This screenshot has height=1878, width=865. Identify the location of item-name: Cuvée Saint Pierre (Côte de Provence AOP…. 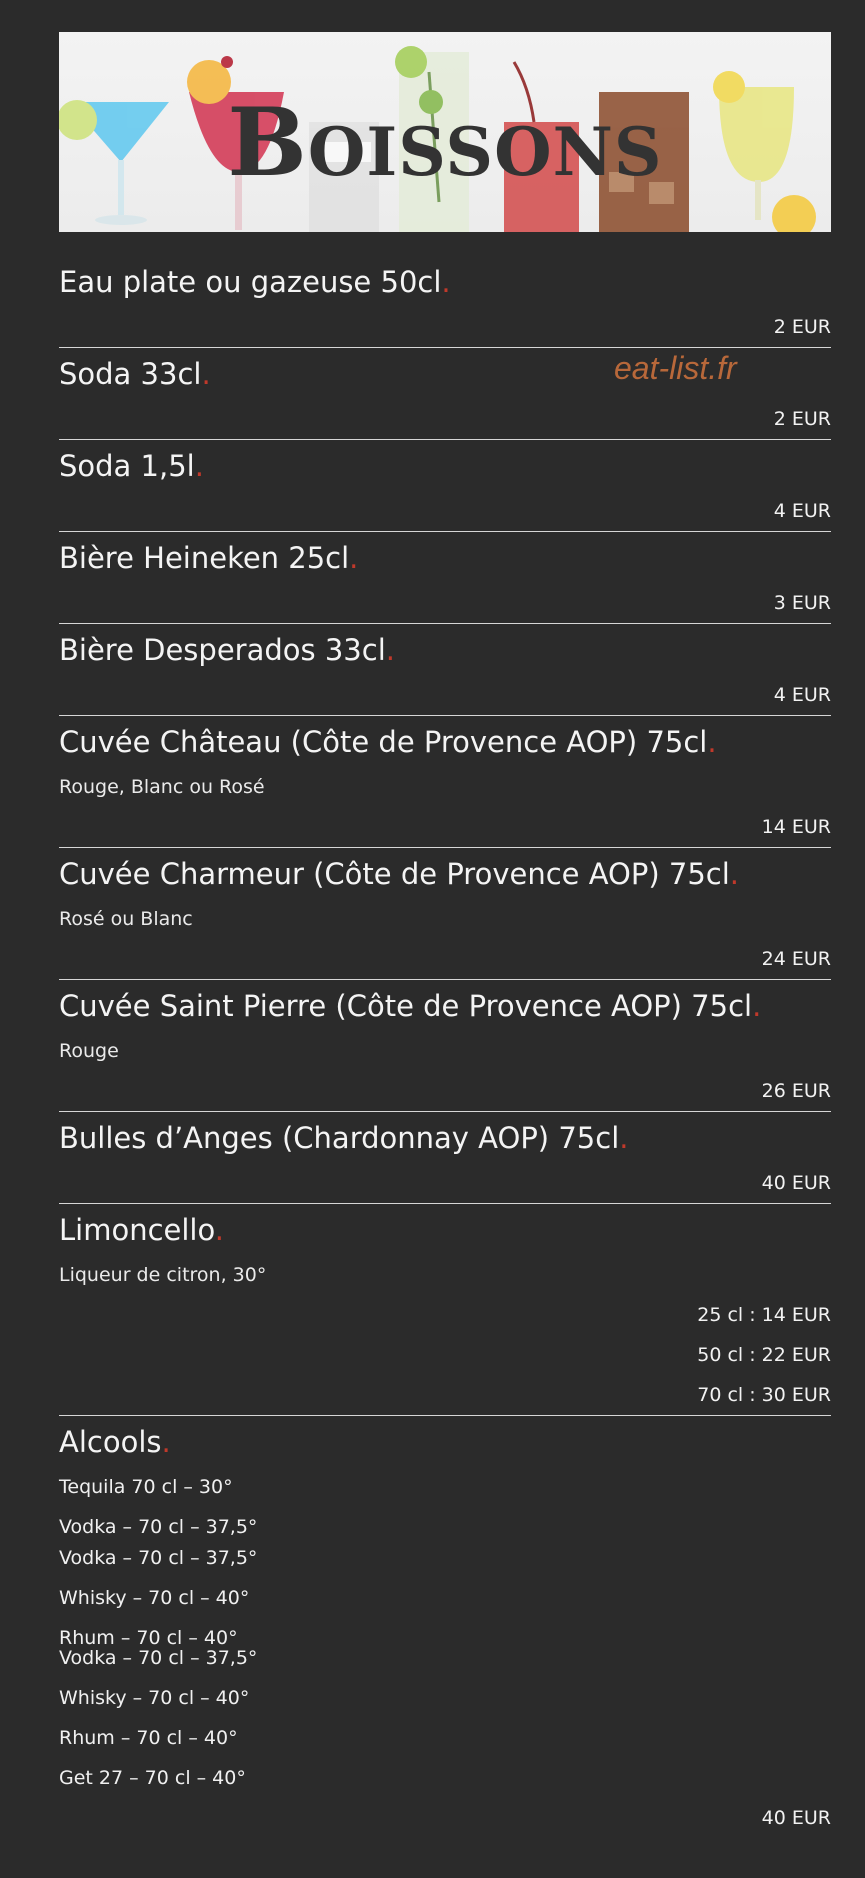
(410, 1006).